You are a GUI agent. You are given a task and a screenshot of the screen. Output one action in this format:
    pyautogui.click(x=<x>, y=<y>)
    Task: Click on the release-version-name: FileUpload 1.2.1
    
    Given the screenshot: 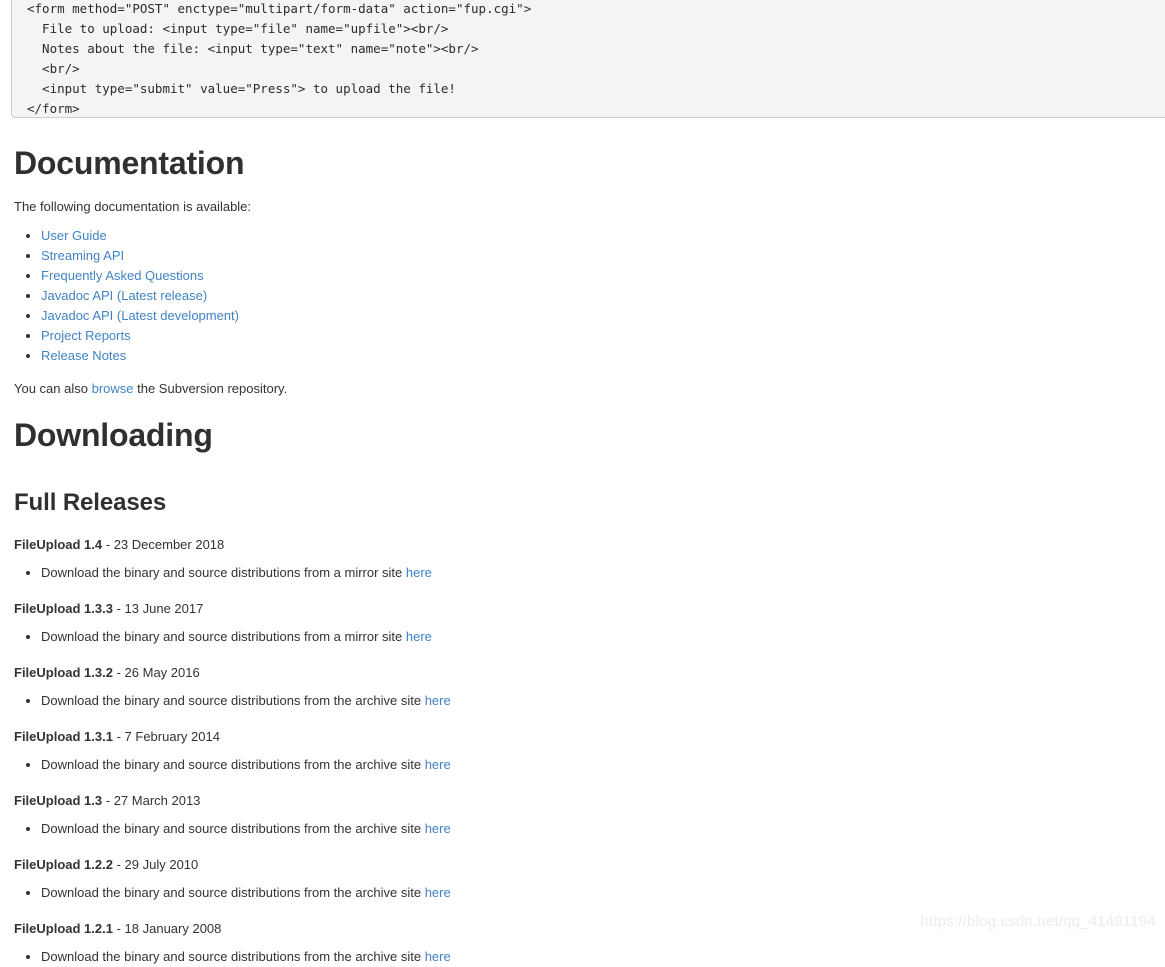 What is the action you would take?
    pyautogui.click(x=63, y=928)
    